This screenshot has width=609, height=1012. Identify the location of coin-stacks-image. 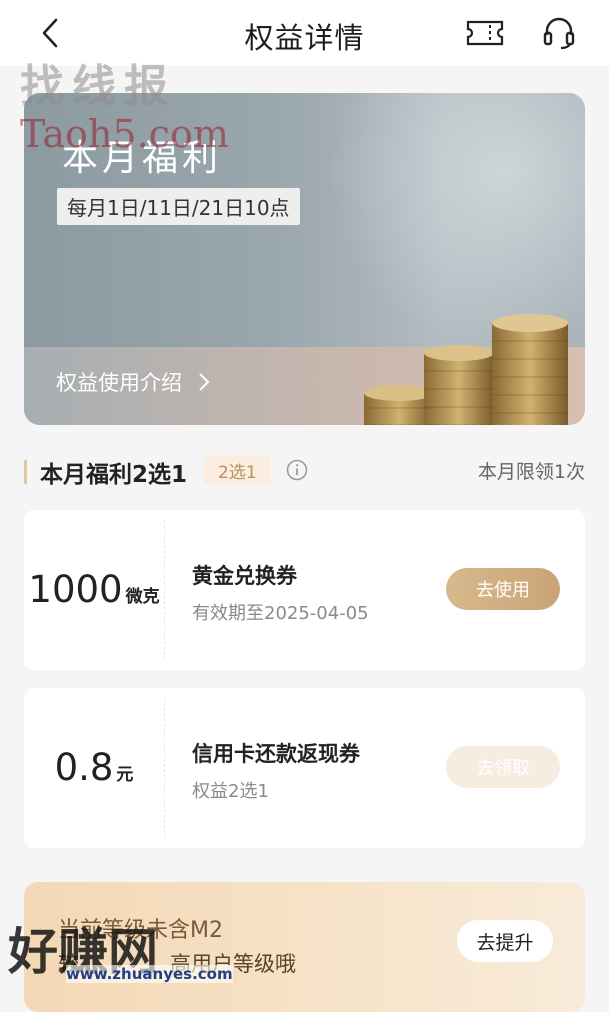
(466, 369).